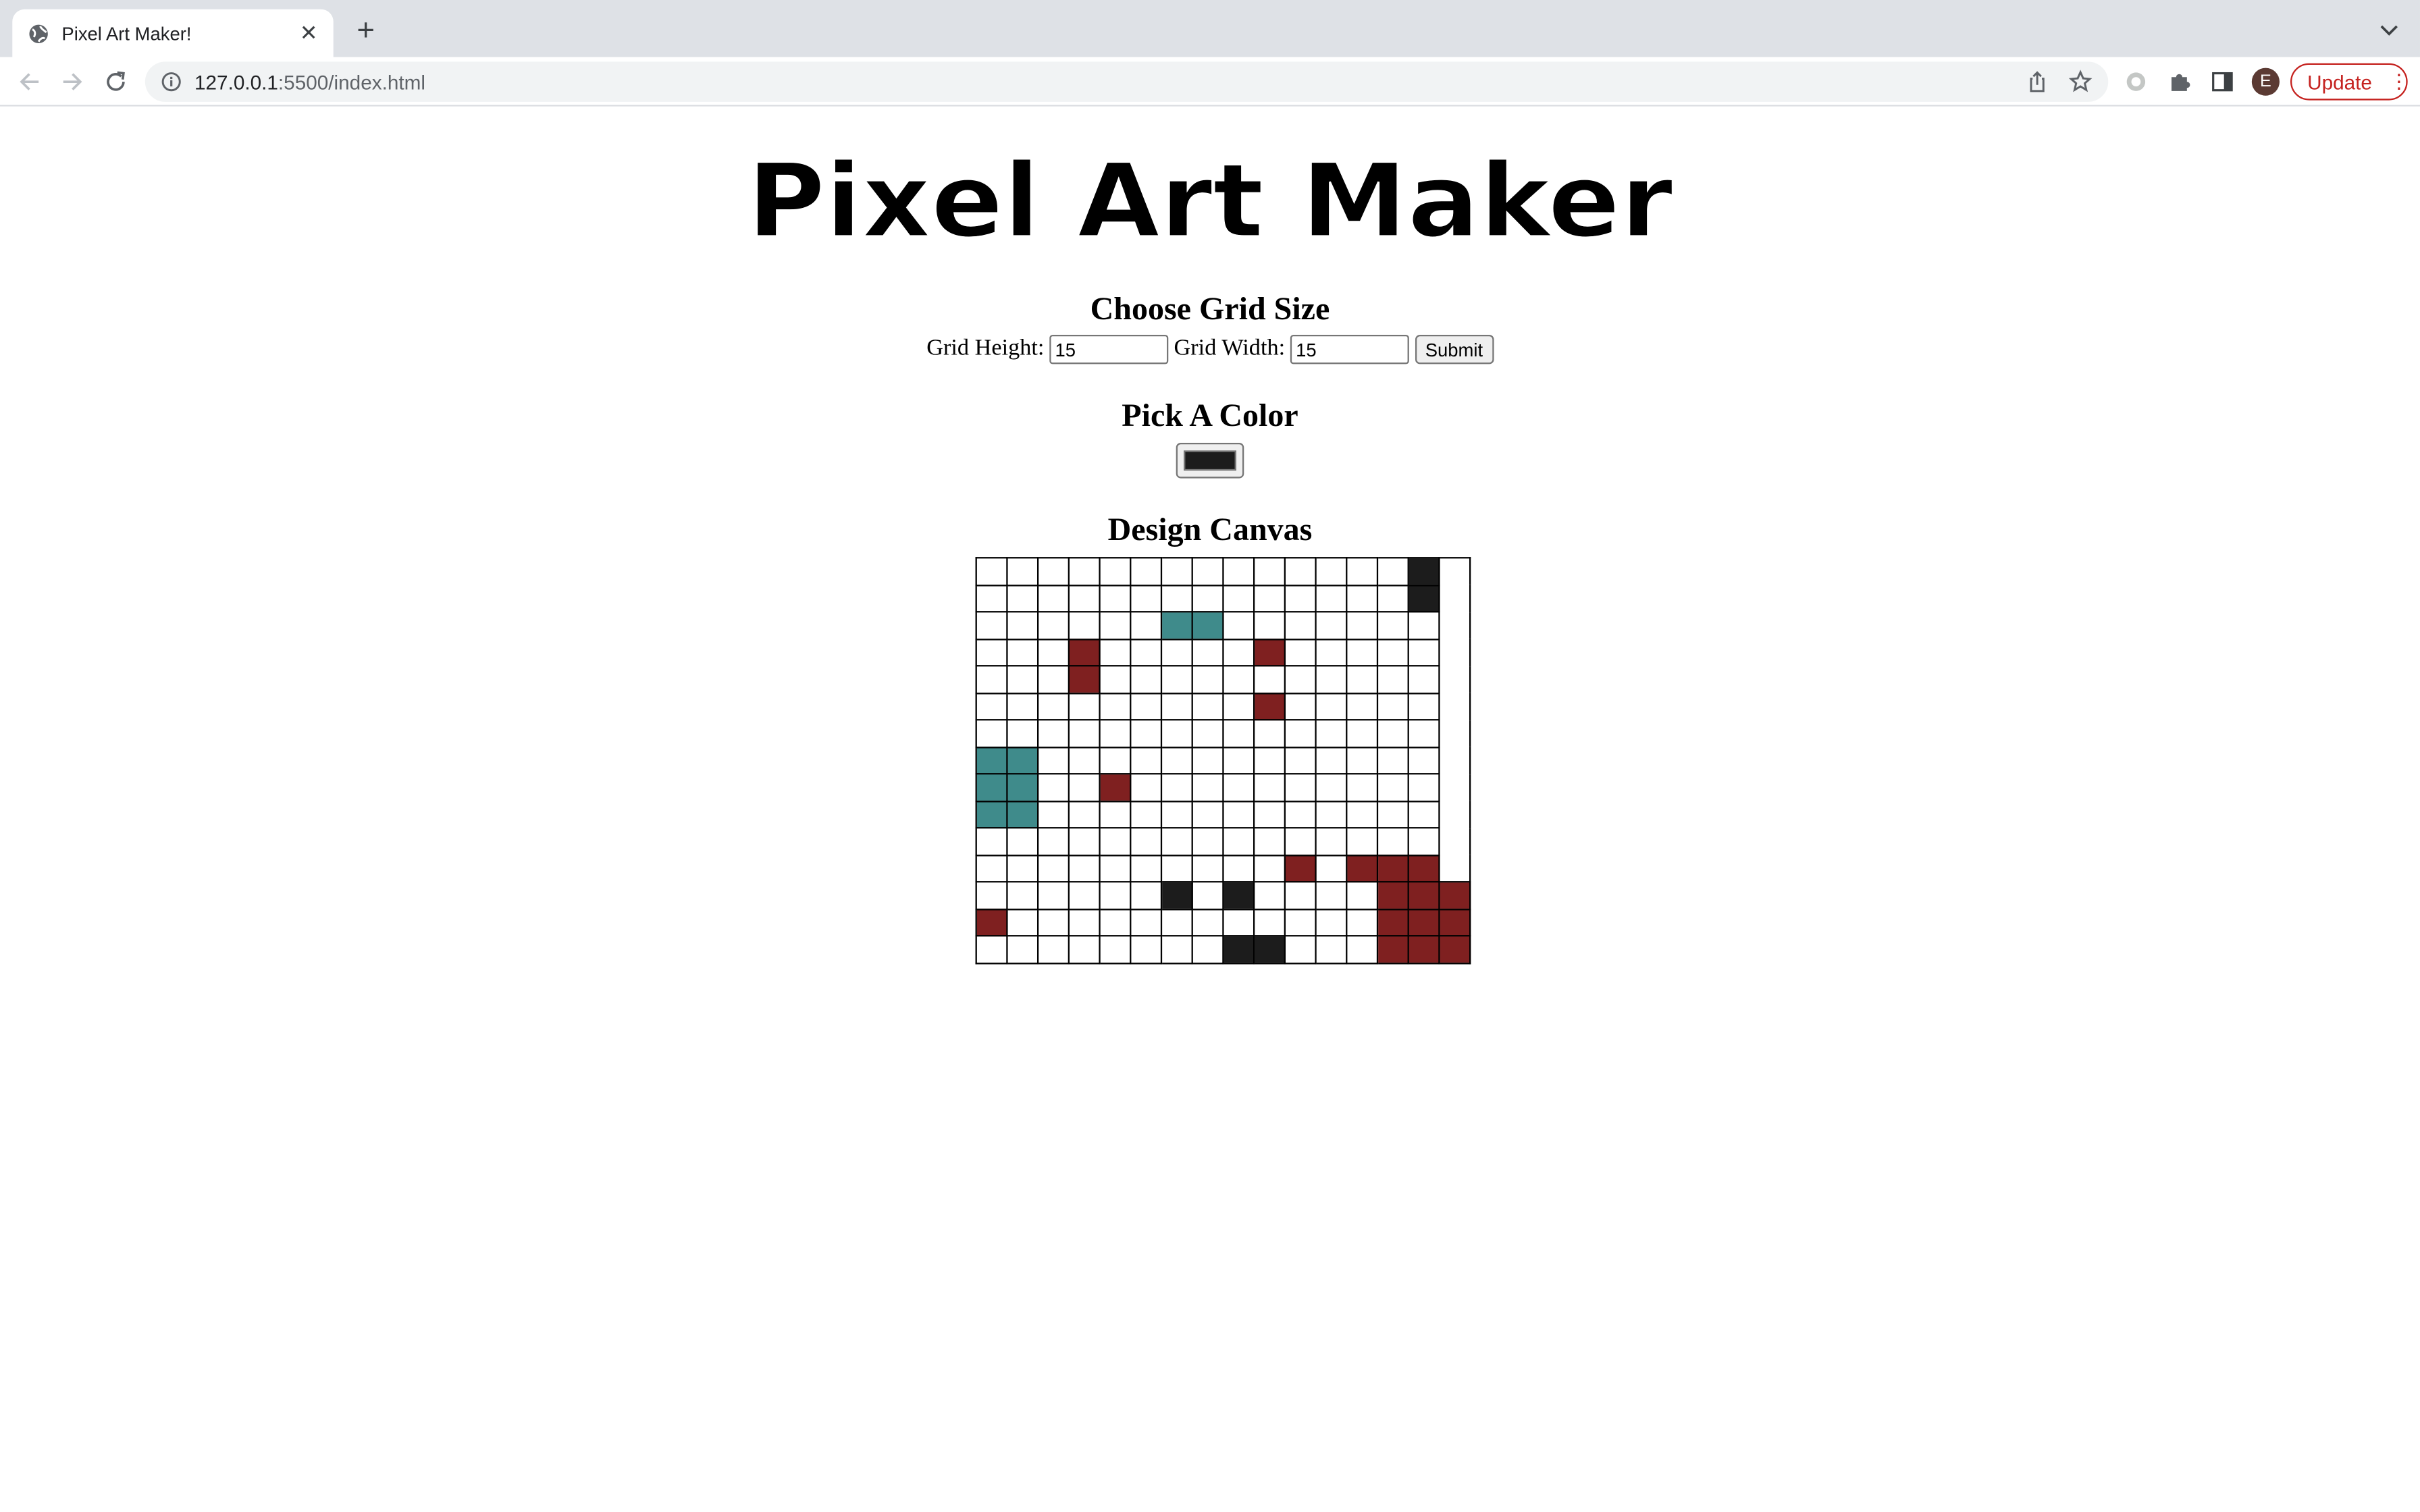 The width and height of the screenshot is (2420, 1512). What do you see at coordinates (2136, 82) in the screenshot?
I see `extension-globe-icon` at bounding box center [2136, 82].